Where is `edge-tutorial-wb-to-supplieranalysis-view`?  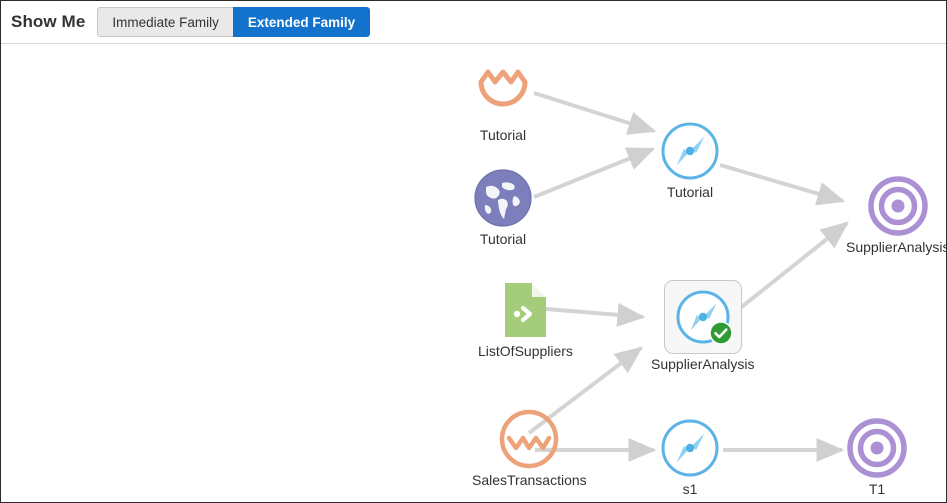 edge-tutorial-wb-to-supplieranalysis-view is located at coordinates (782, 184).